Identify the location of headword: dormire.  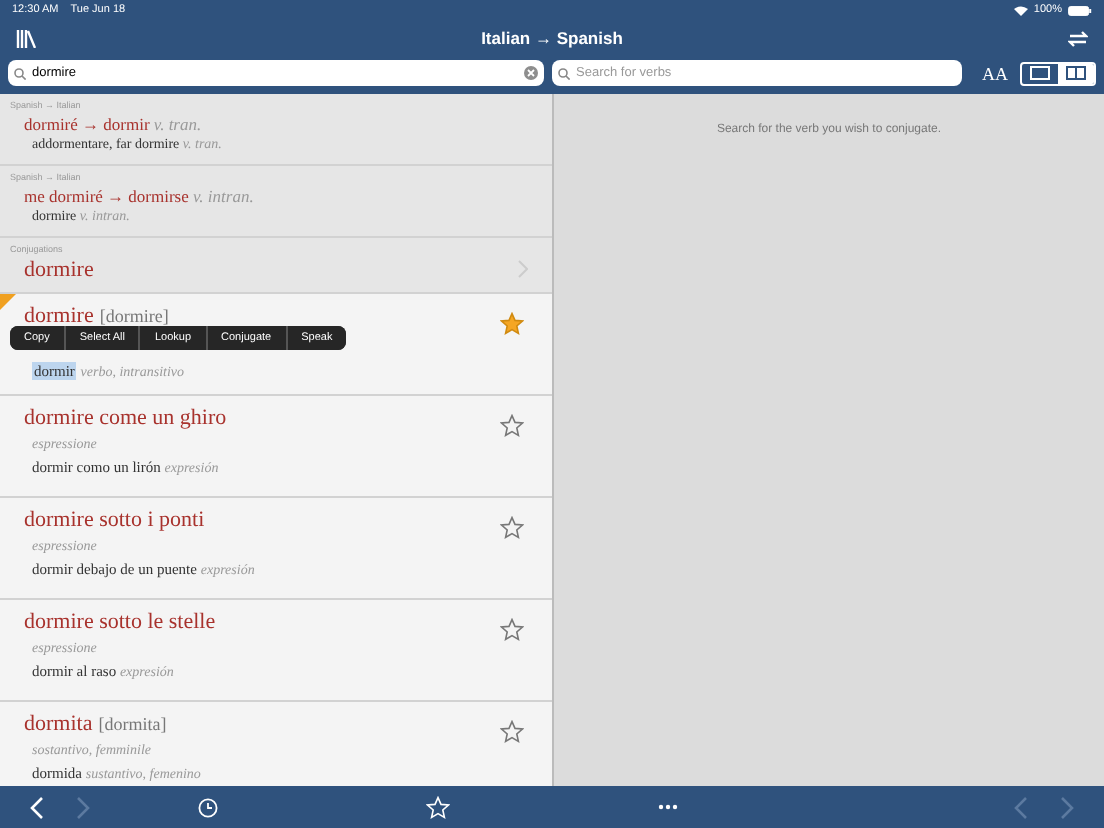
(59, 270).